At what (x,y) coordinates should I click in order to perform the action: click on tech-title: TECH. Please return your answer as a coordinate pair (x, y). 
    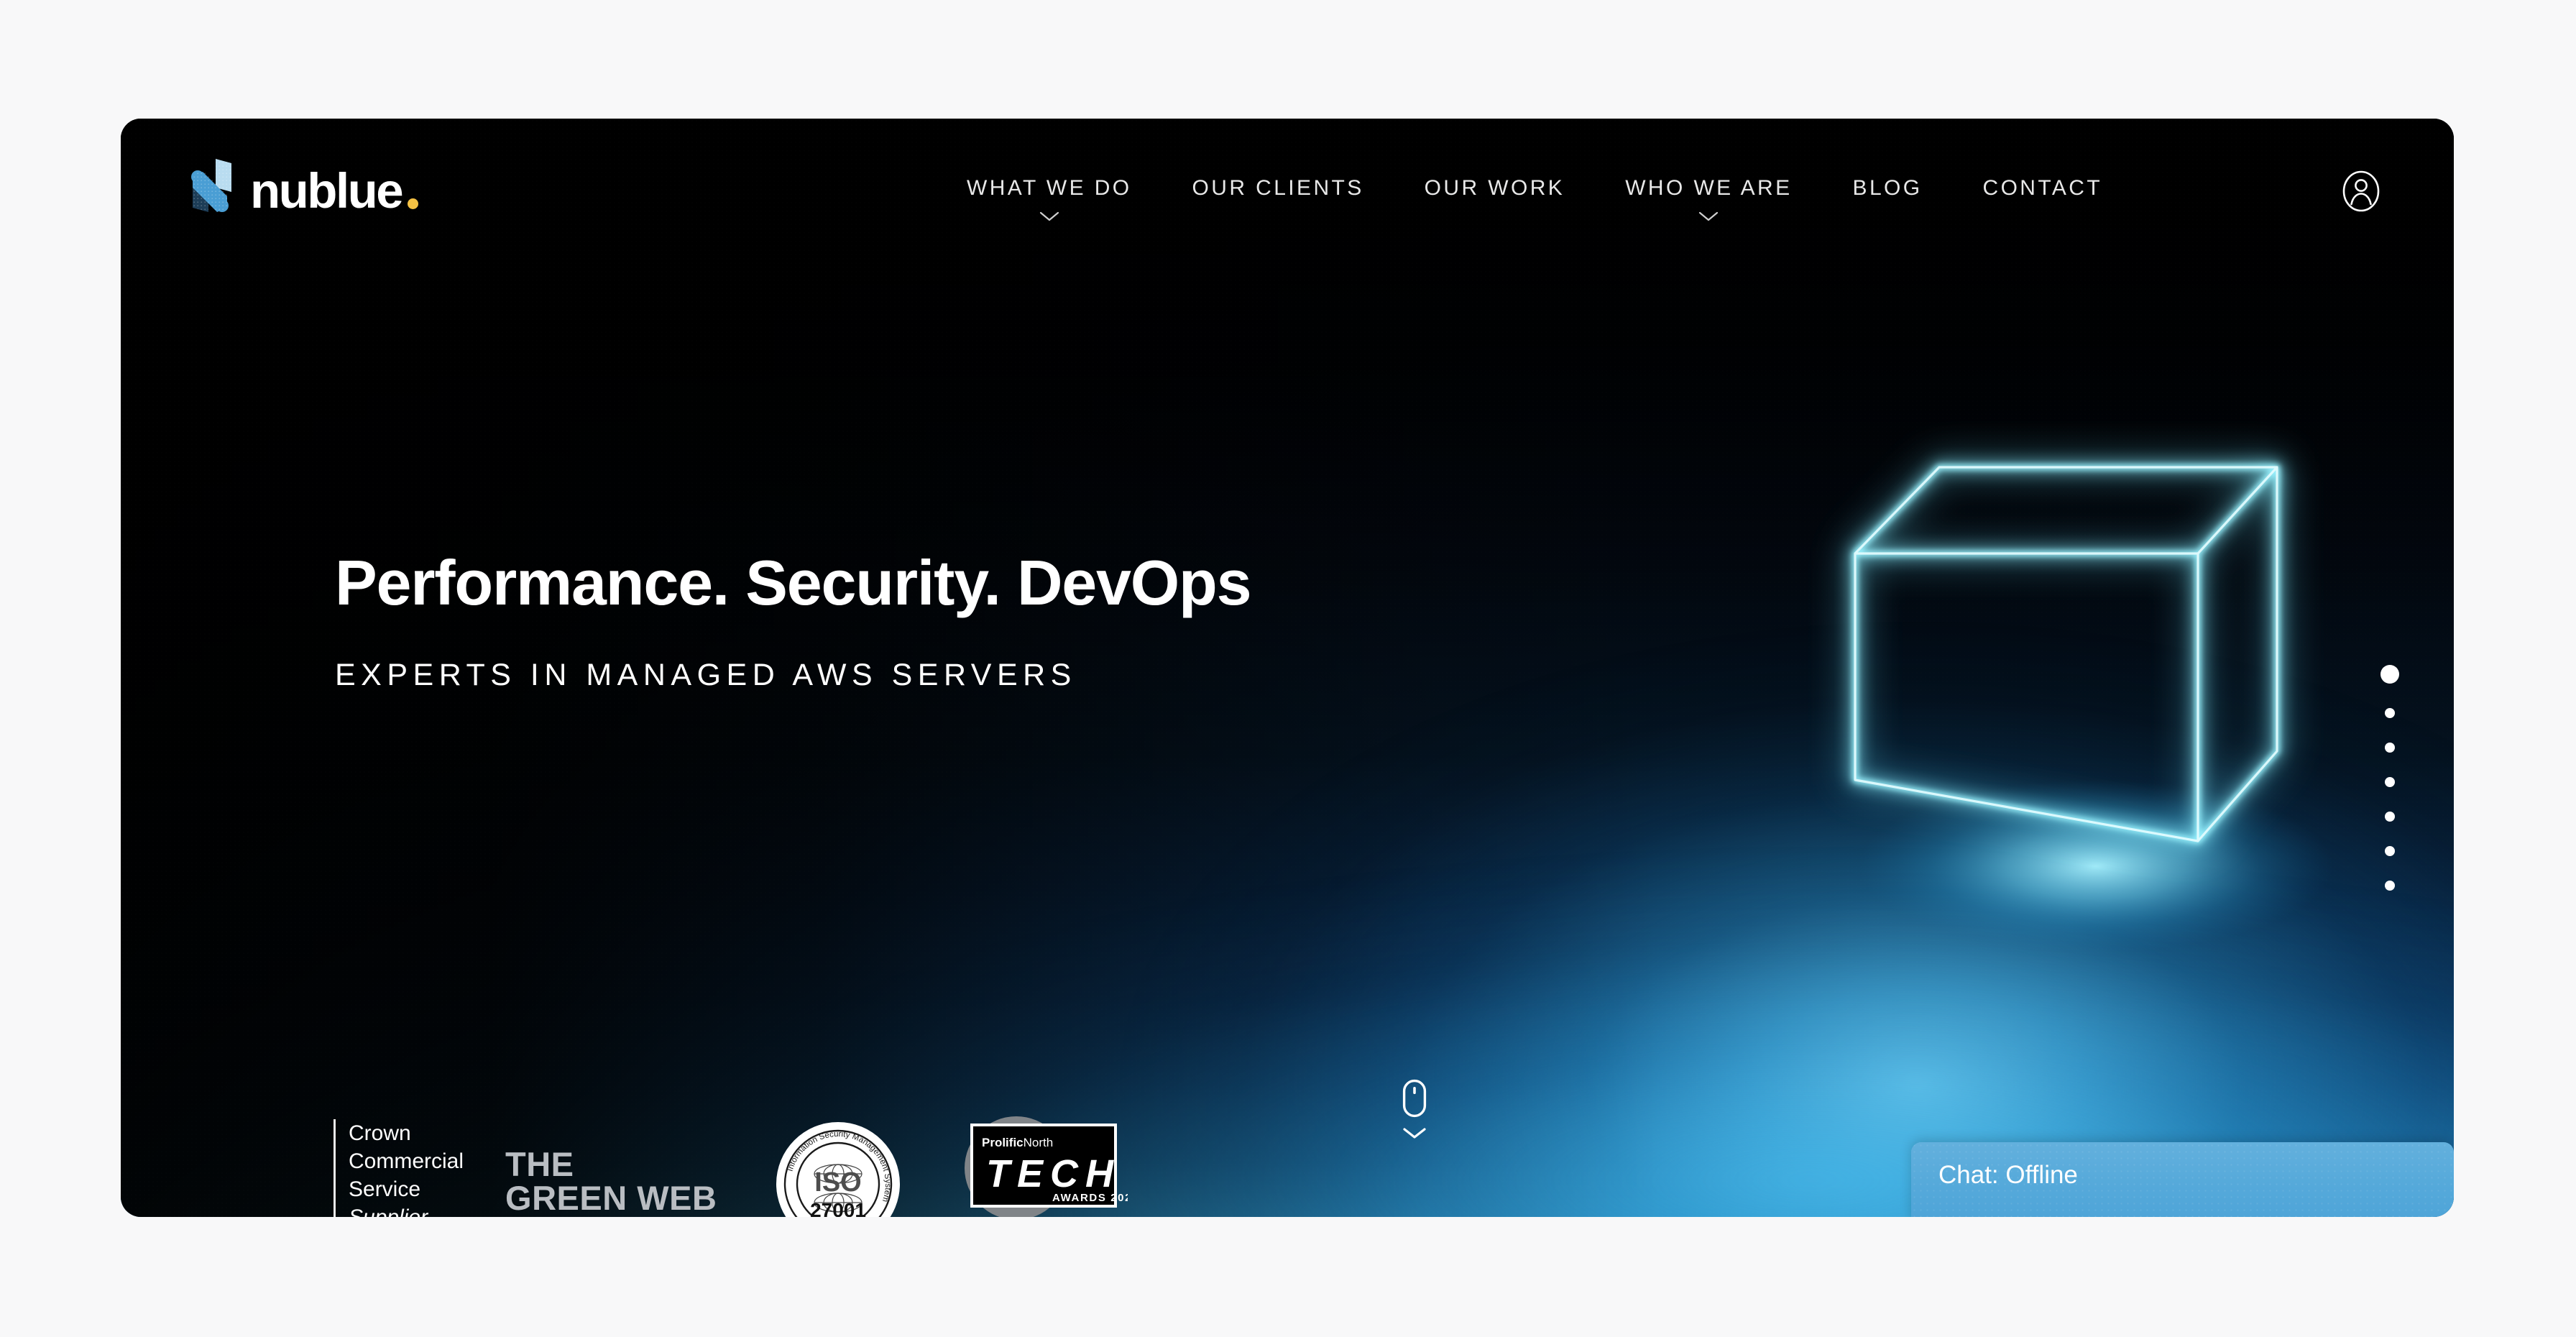
    Looking at the image, I should click on (1053, 1174).